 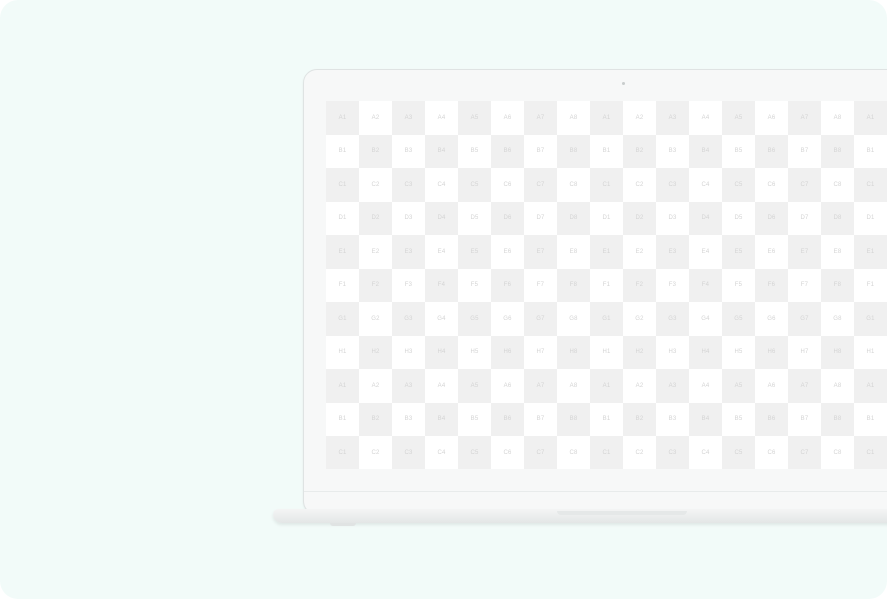 I want to click on grid-cell-label: D1, so click(x=606, y=218).